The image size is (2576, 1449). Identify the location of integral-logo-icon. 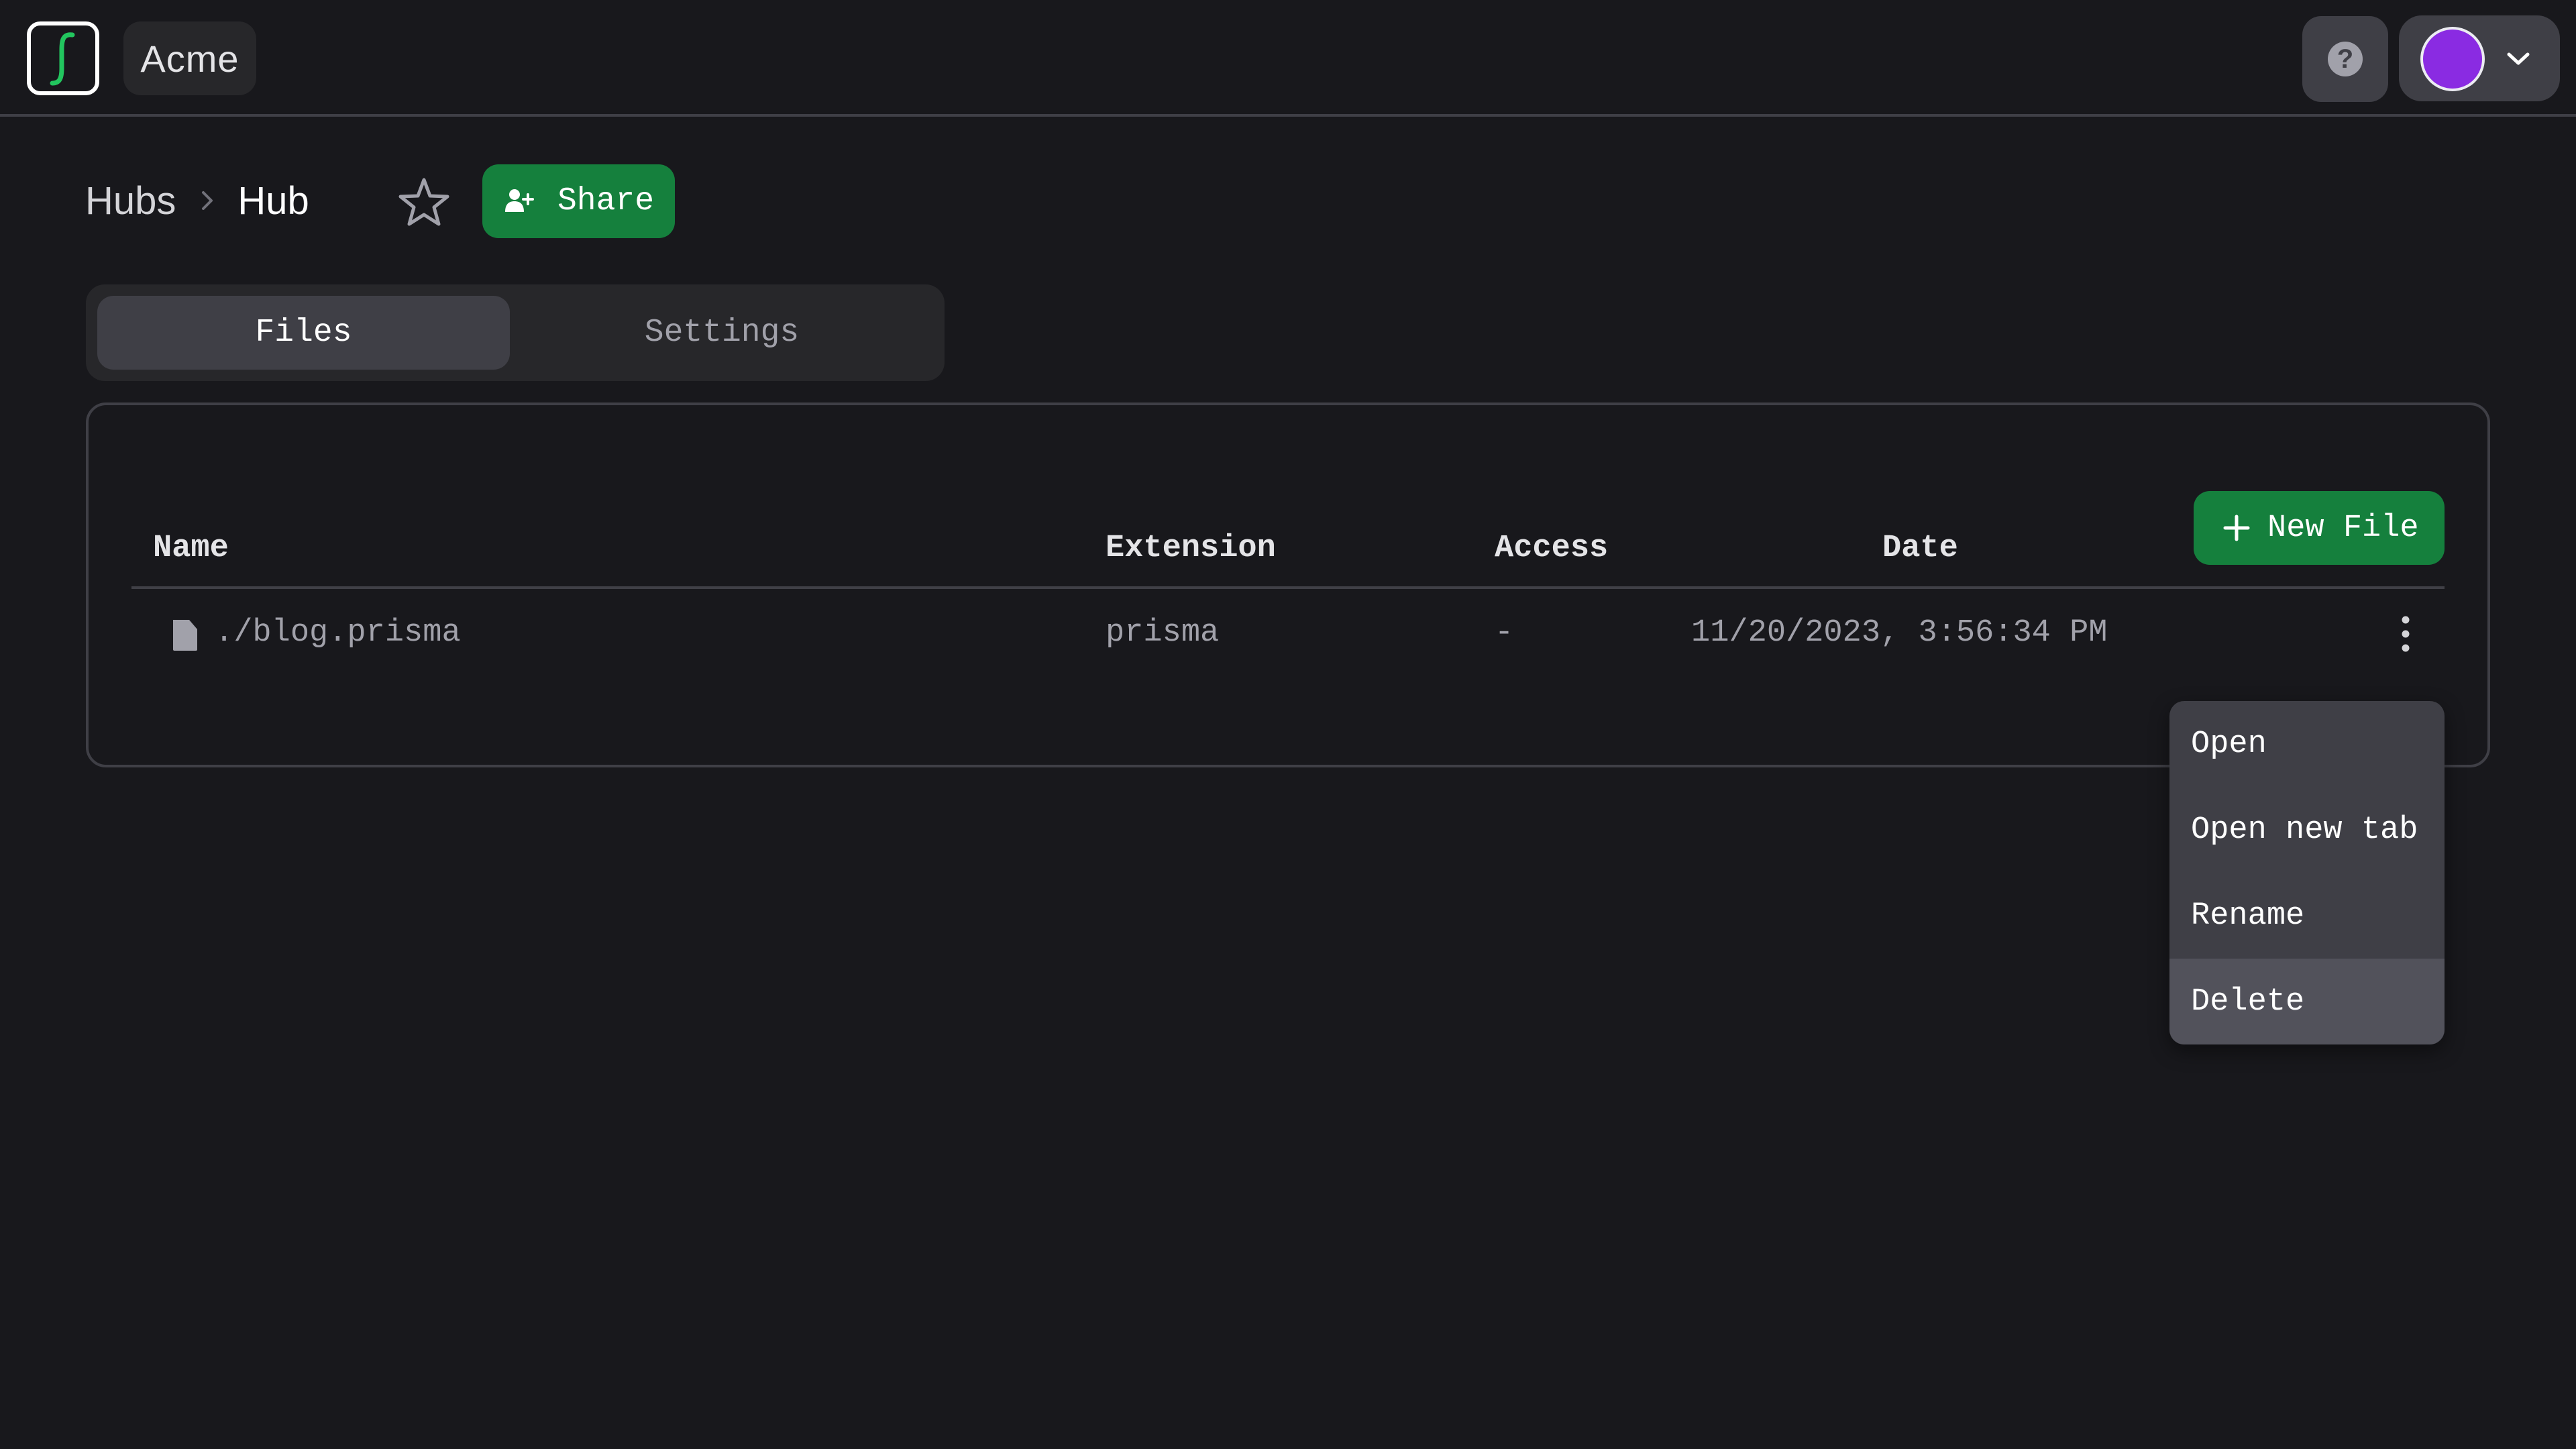
(62, 59).